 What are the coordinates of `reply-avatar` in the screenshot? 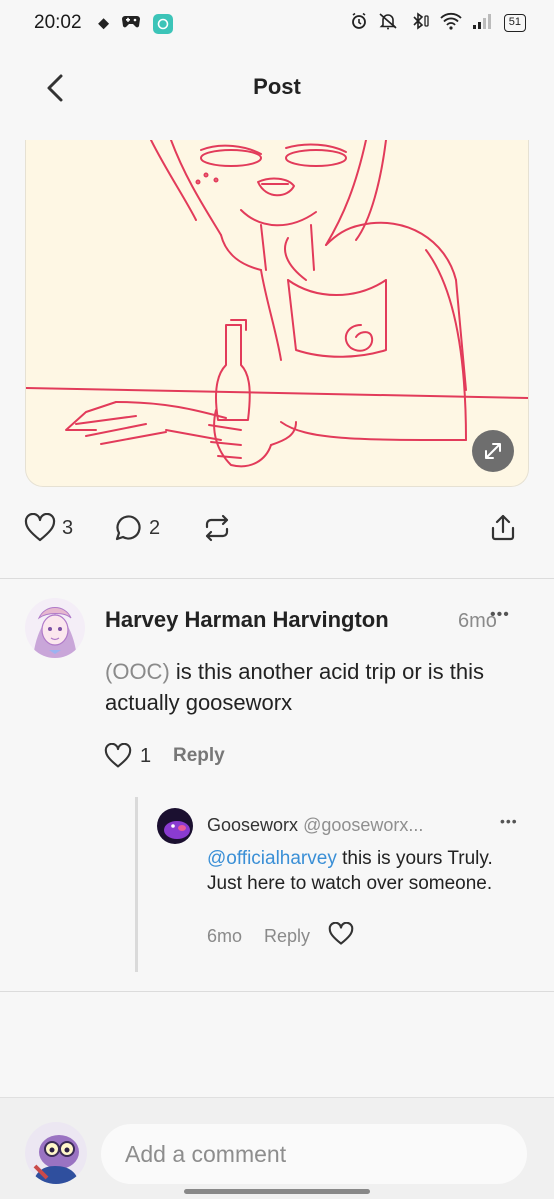 It's located at (175, 826).